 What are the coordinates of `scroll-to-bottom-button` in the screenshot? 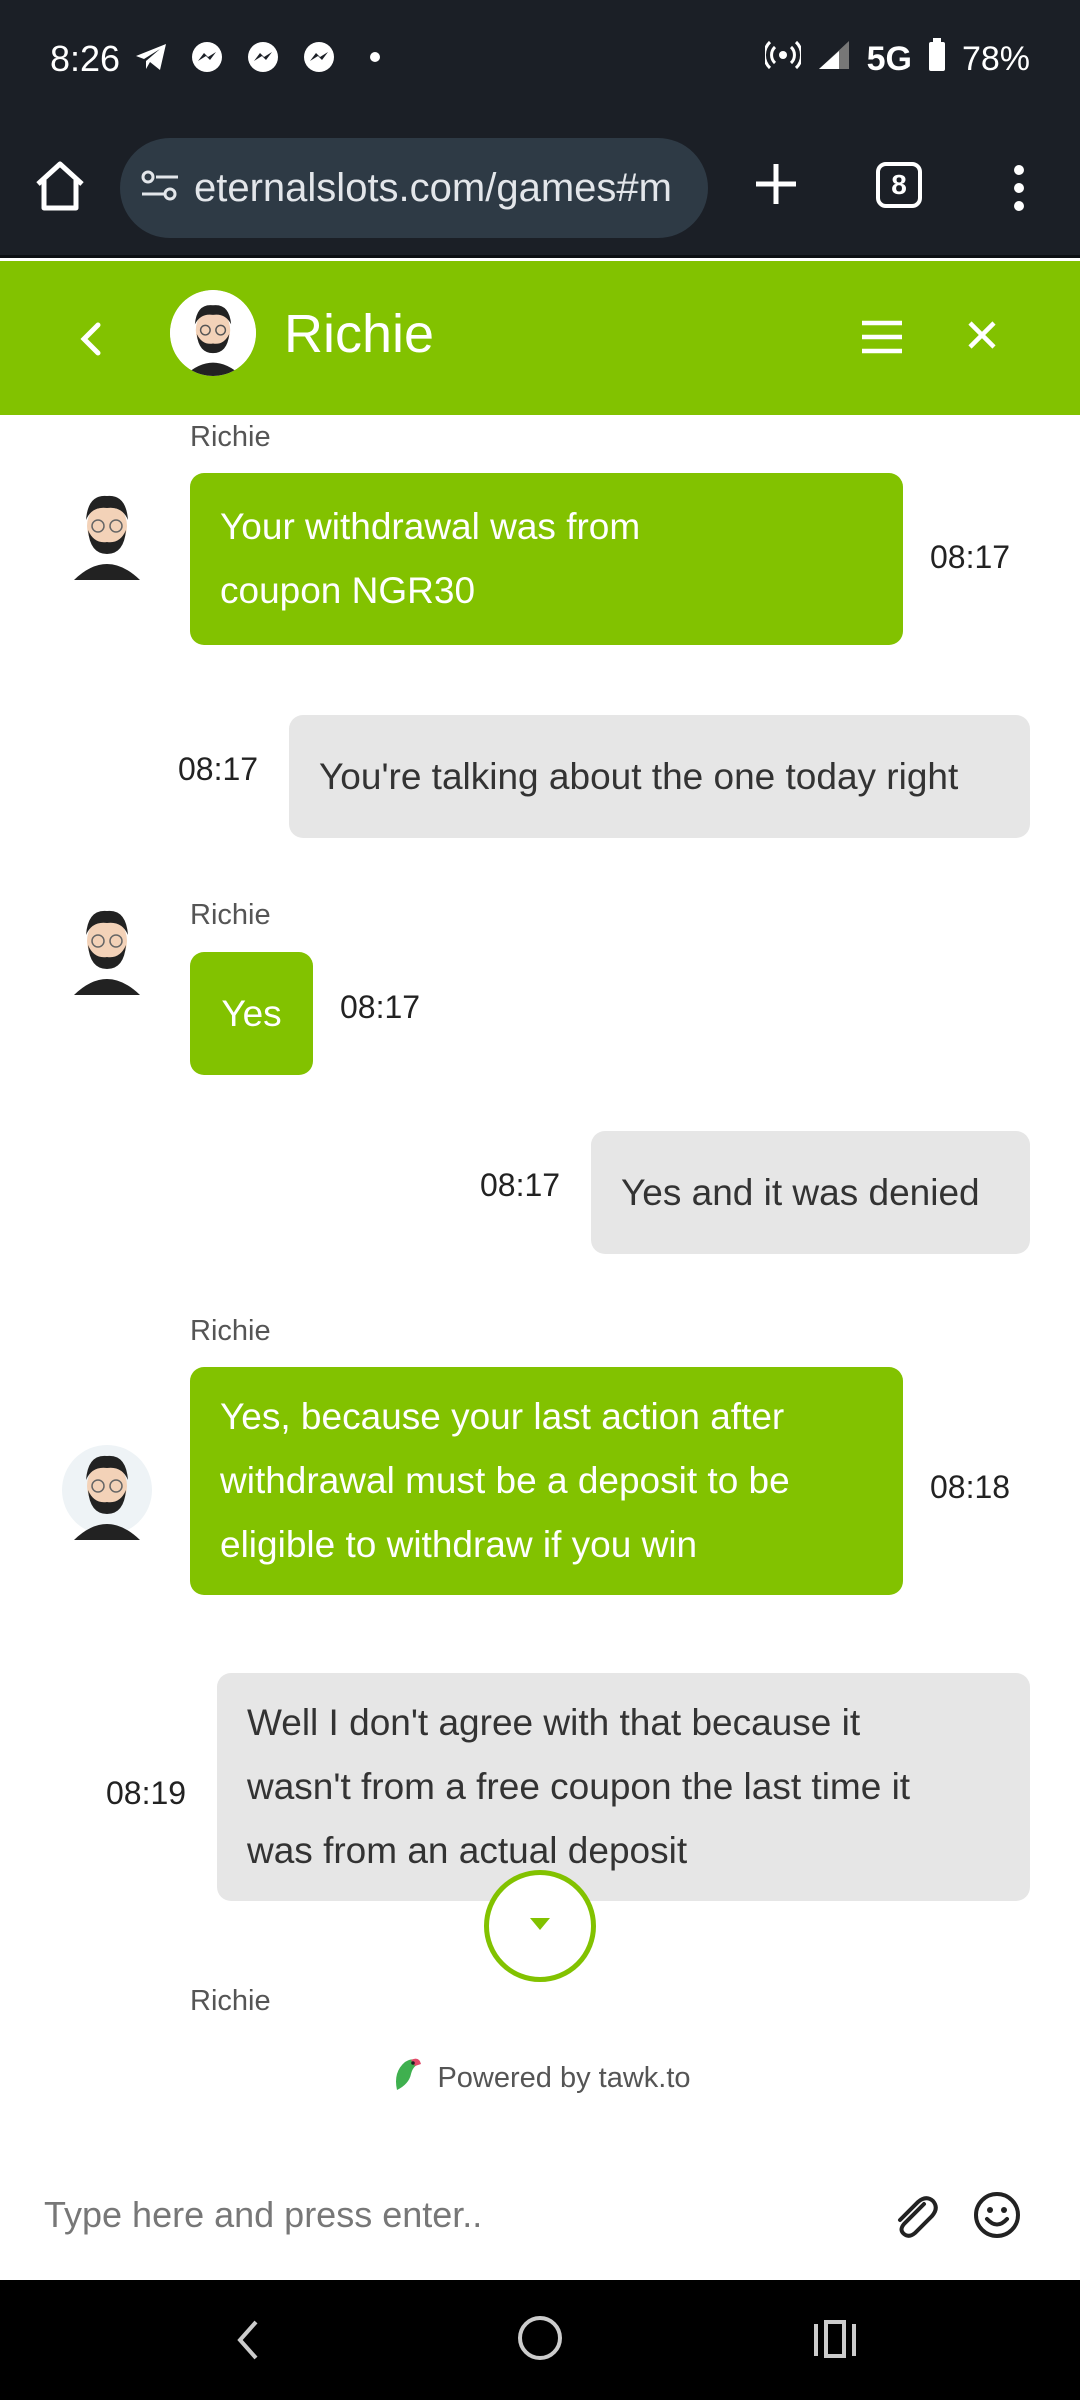 It's located at (540, 1926).